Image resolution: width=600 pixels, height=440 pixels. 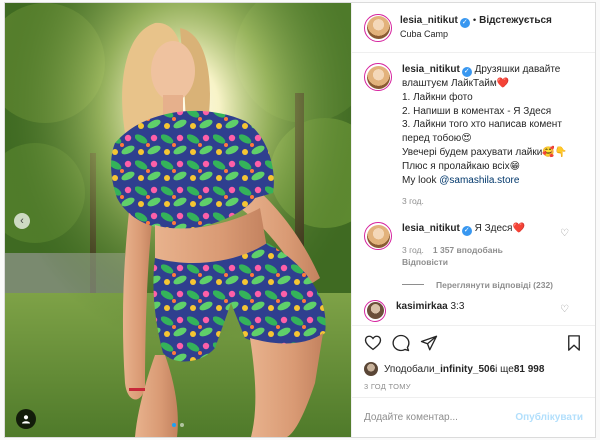 I want to click on publish-button: Опублікувати, so click(x=549, y=417).